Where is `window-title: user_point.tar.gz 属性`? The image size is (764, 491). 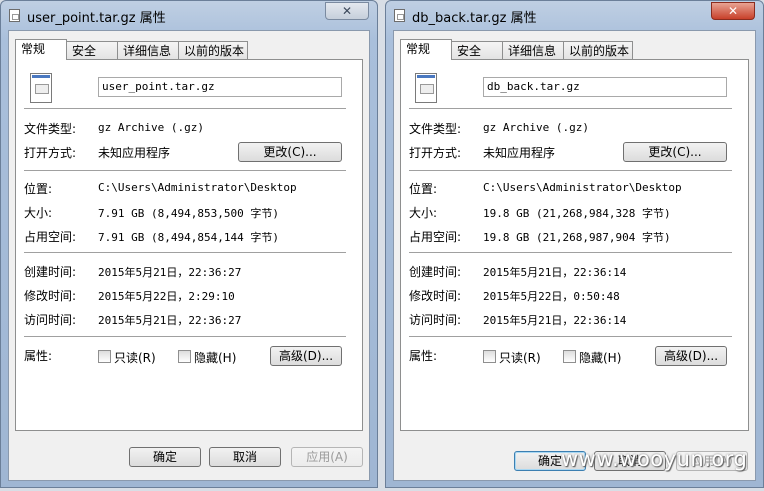
window-title: user_point.tar.gz 属性 is located at coordinates (96, 18).